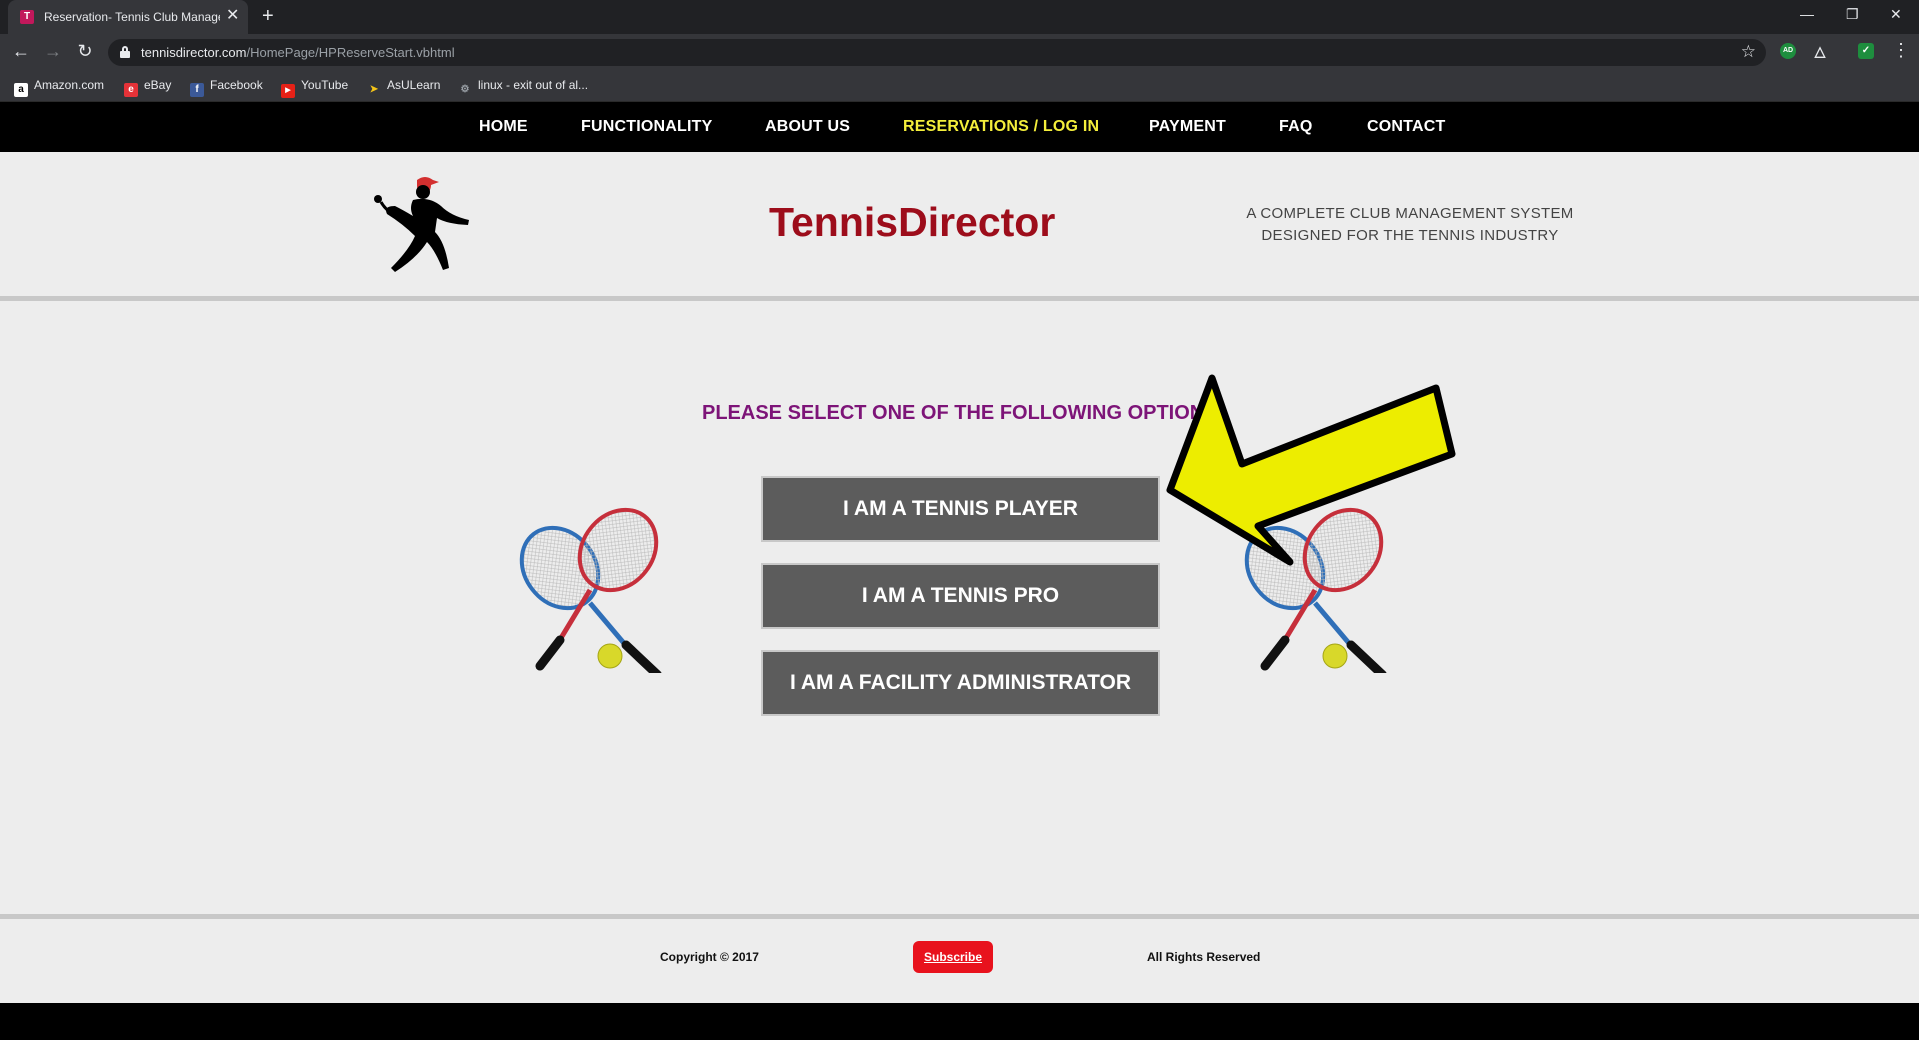  What do you see at coordinates (960, 509) in the screenshot?
I see `tennis-player-button: I AM A TENNIS PLAYER` at bounding box center [960, 509].